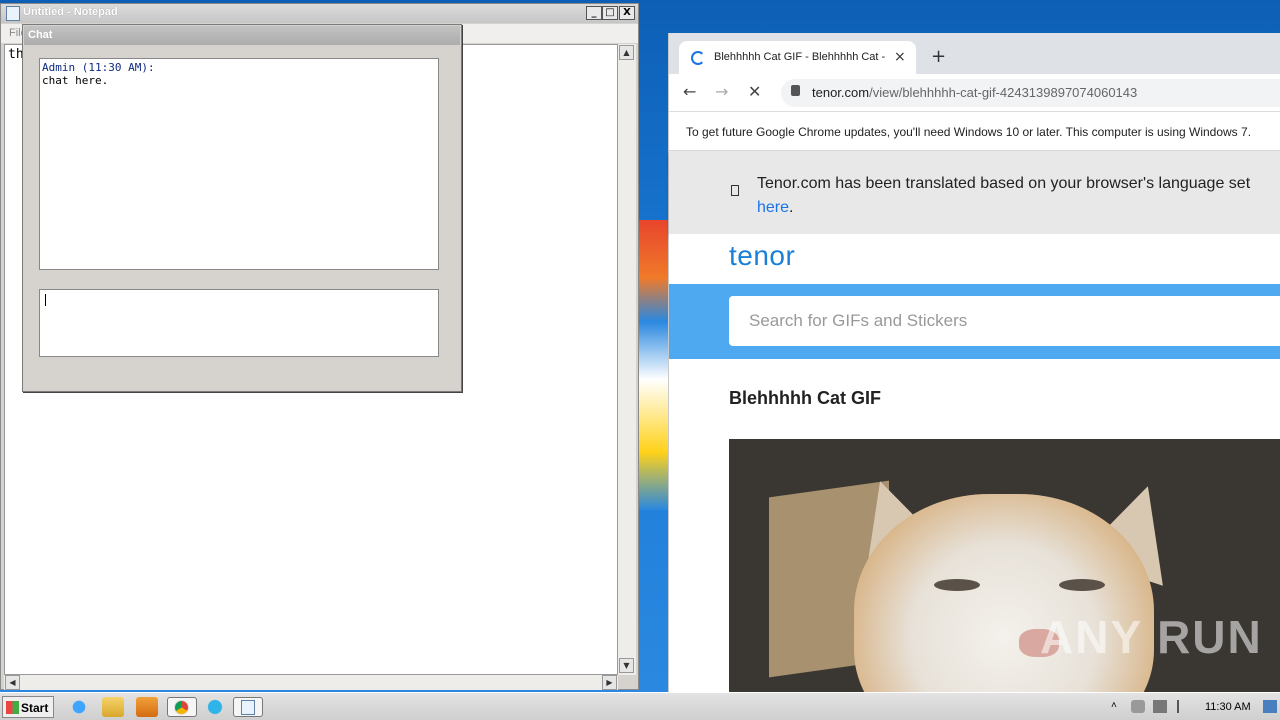 This screenshot has height=720, width=1280. I want to click on explorer-icon, so click(113, 707).